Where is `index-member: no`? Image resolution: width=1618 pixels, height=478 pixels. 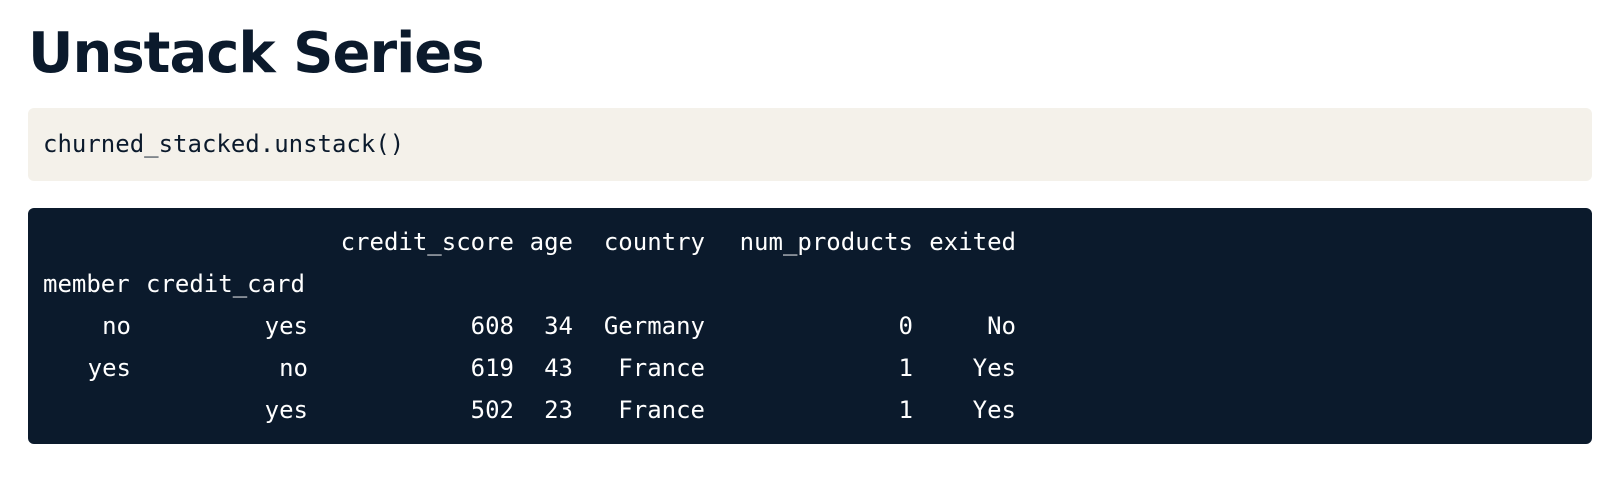 index-member: no is located at coordinates (116, 326).